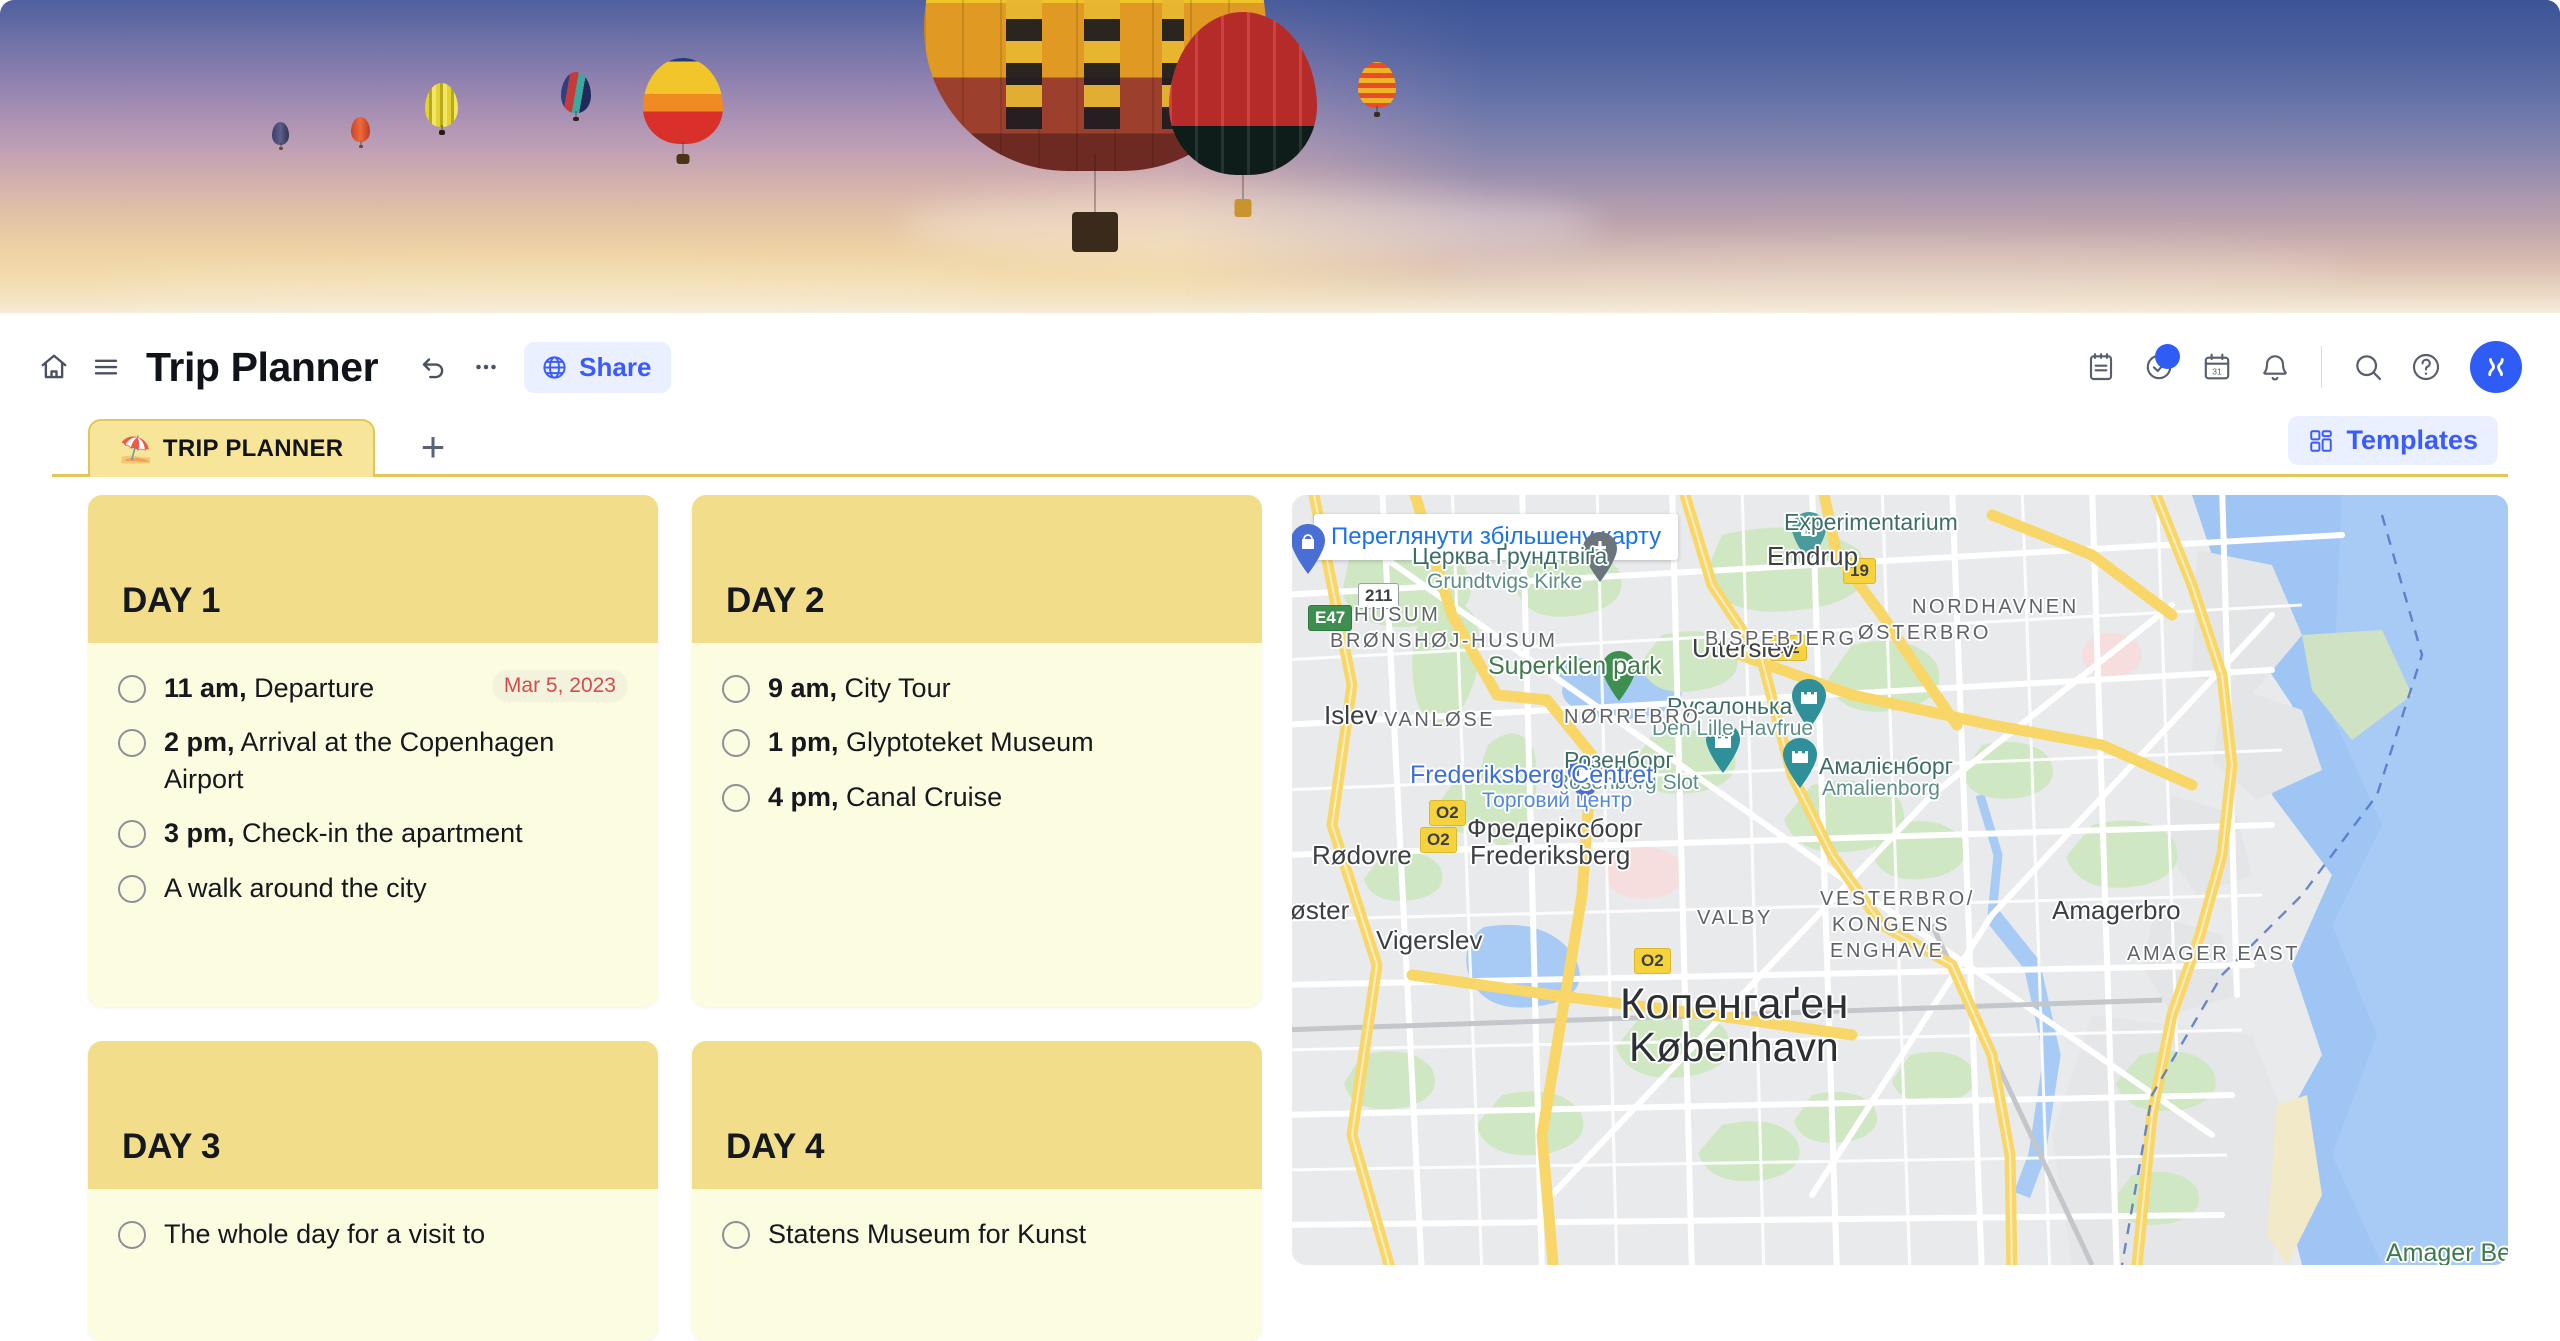  I want to click on item-label: Canal Cruise, so click(920, 796).